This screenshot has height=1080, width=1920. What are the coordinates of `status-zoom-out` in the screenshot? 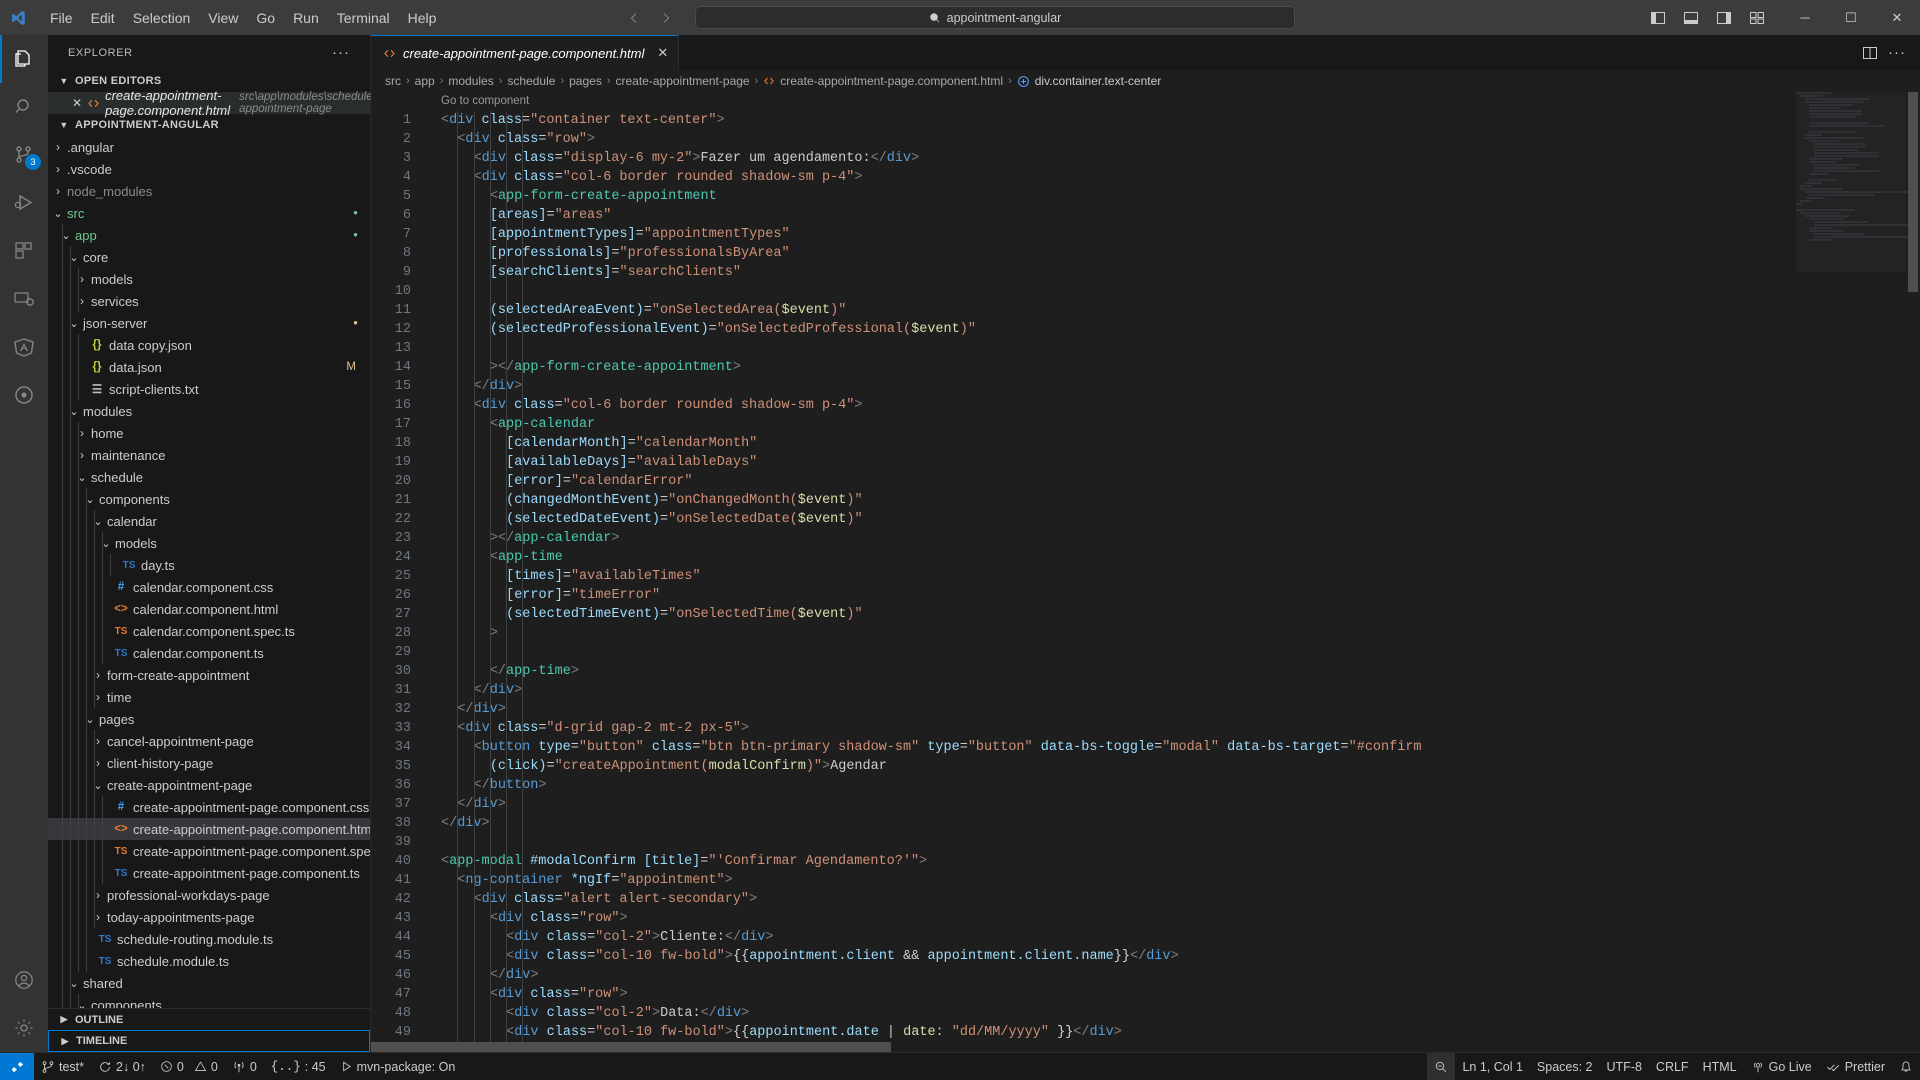 It's located at (1441, 1066).